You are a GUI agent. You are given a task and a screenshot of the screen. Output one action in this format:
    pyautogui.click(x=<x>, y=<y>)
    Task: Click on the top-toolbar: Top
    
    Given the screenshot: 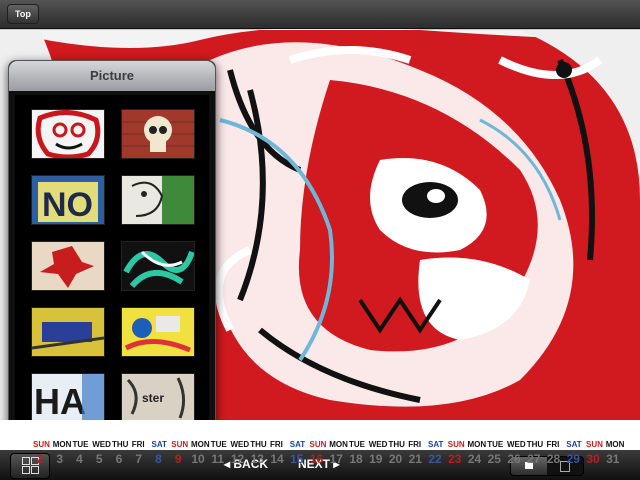 What is the action you would take?
    pyautogui.click(x=320, y=14)
    